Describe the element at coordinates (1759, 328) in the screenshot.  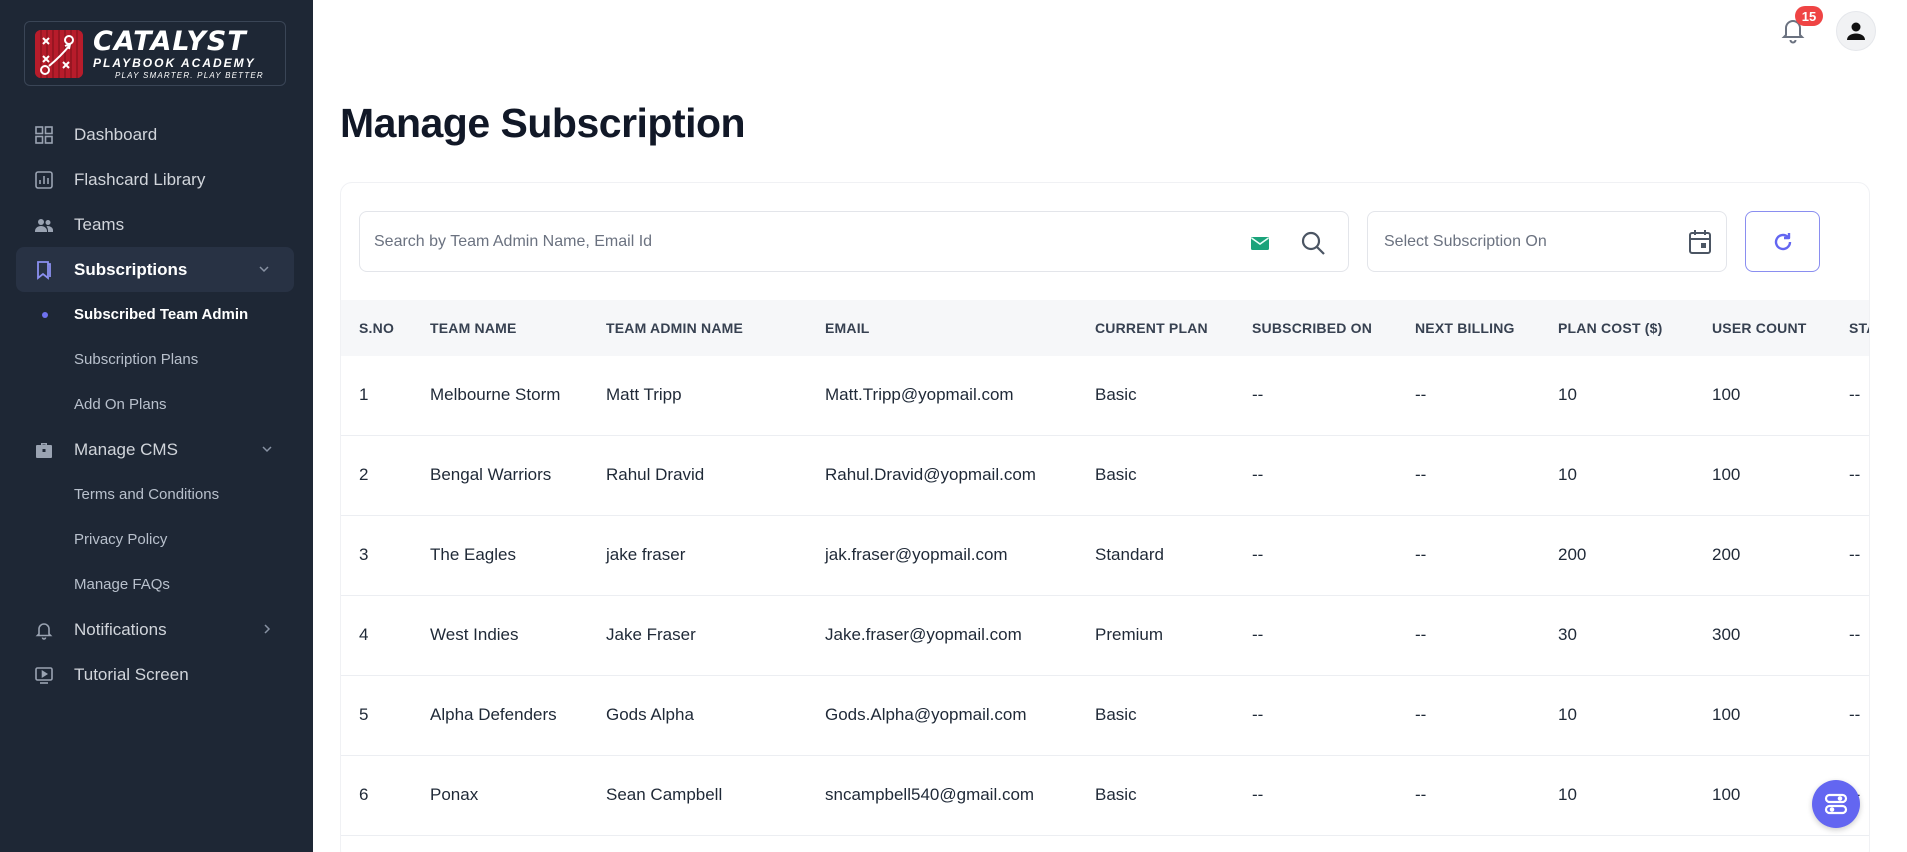
I see `column-header-user-count: USER COUNT` at that location.